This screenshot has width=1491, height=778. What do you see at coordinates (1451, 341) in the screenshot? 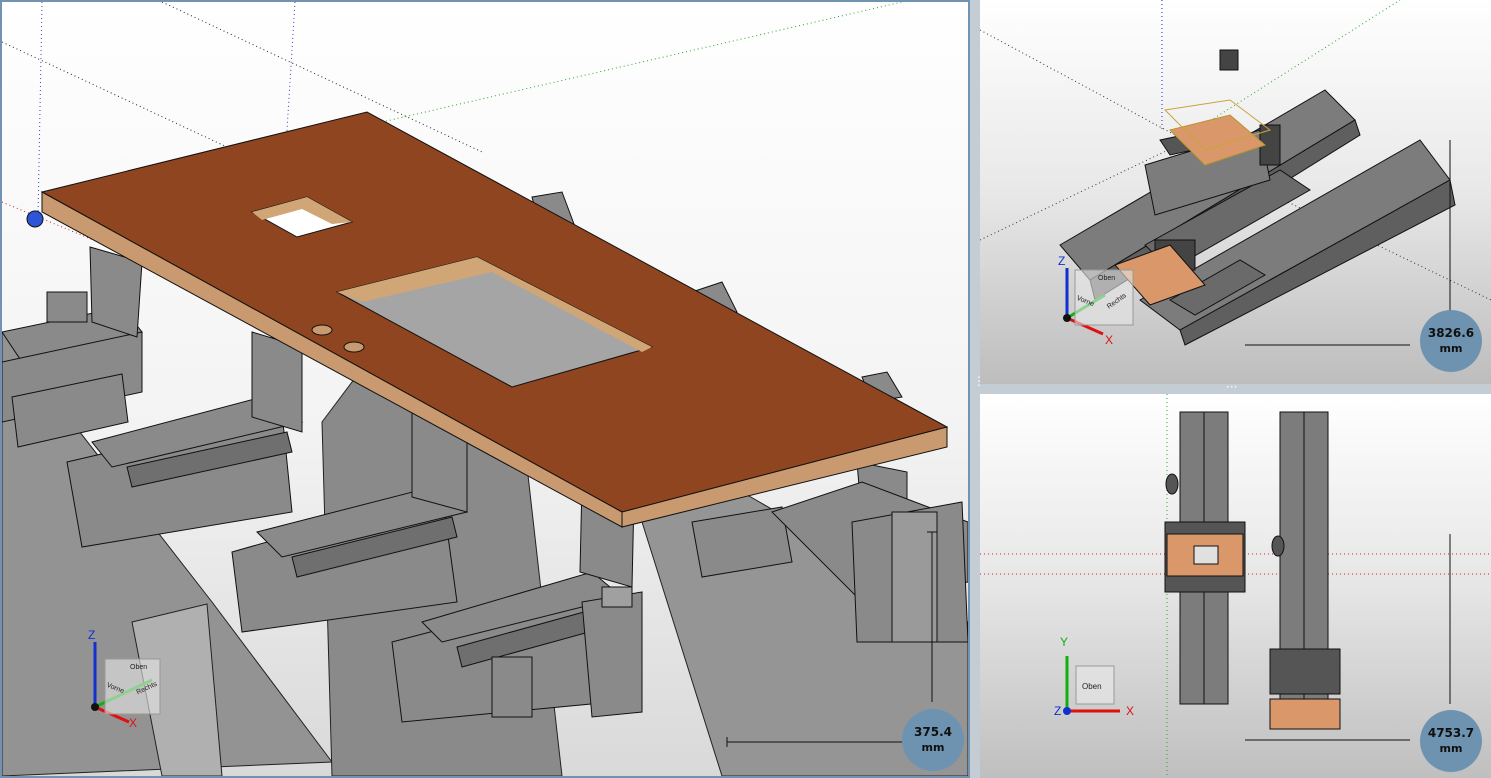
I see `dimension-badge-perspective: 3826.6 mm` at bounding box center [1451, 341].